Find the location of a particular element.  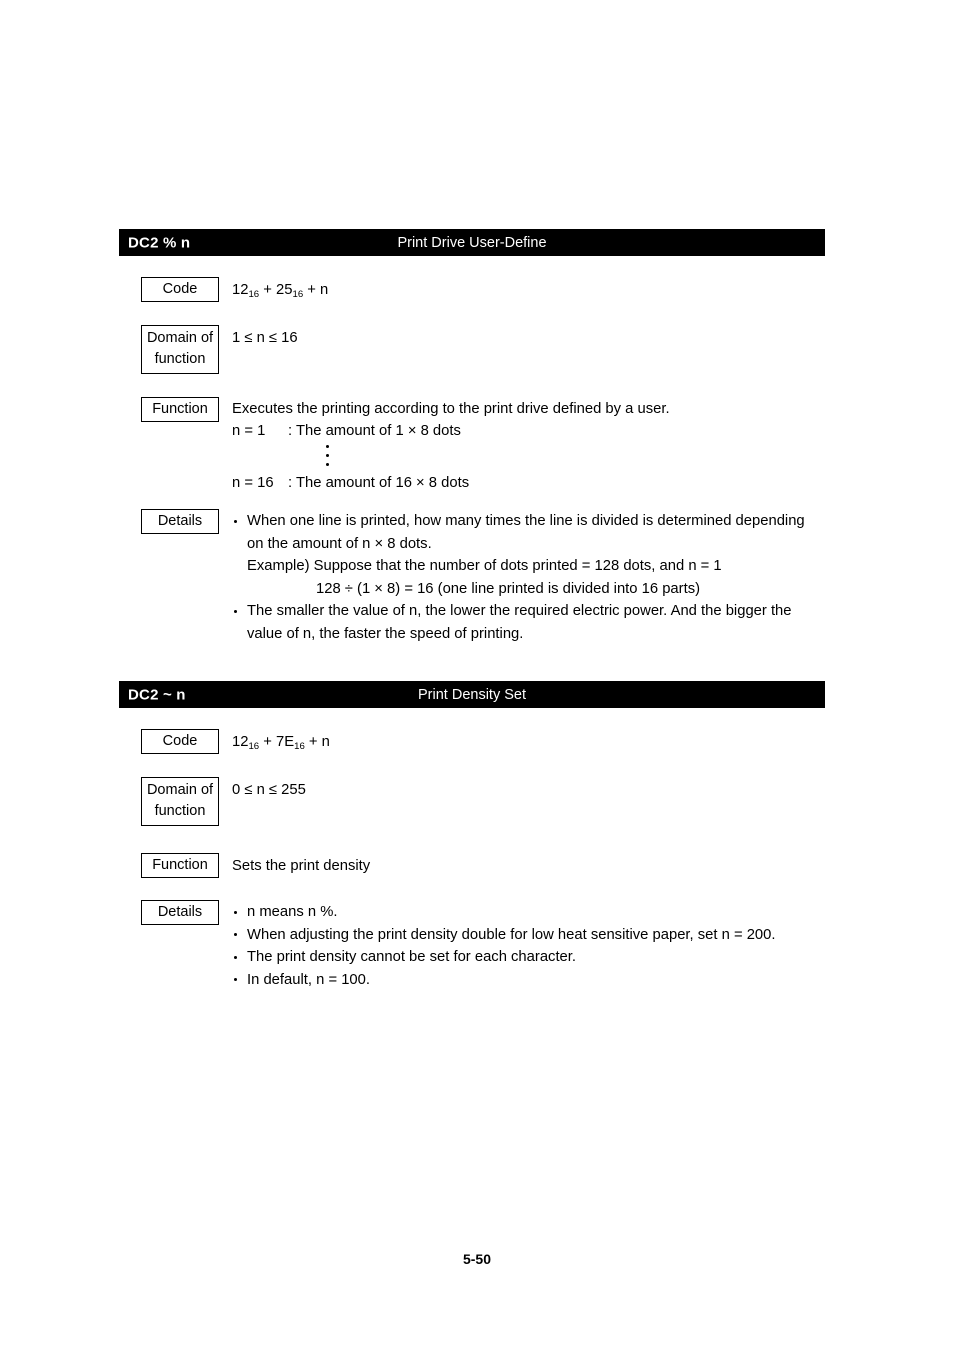

domain-value: 1 ≤ n ≤ 16 is located at coordinates (265, 338).